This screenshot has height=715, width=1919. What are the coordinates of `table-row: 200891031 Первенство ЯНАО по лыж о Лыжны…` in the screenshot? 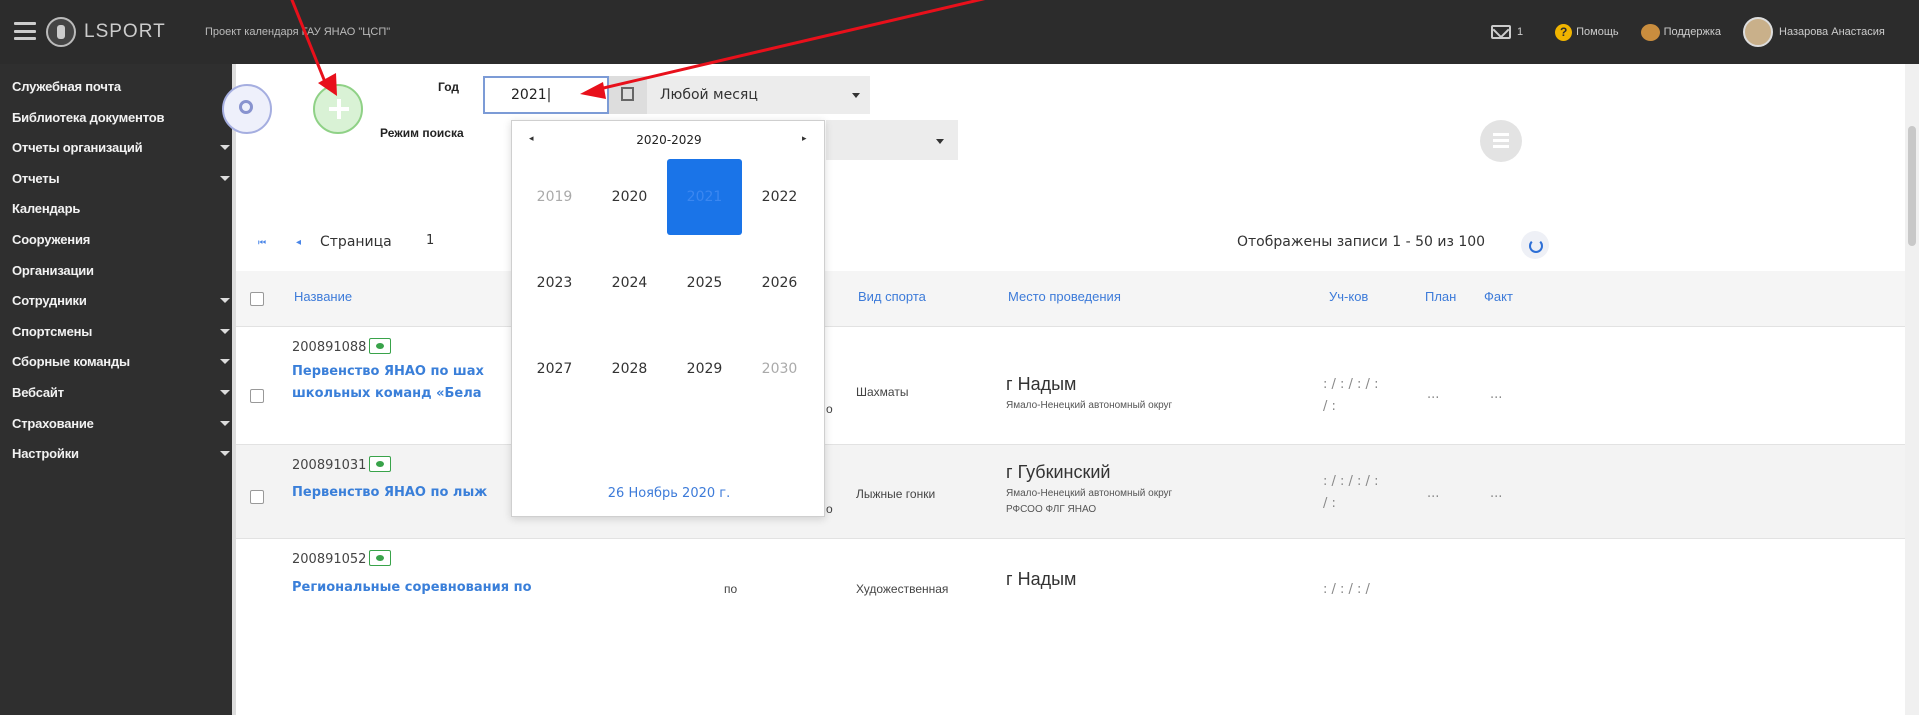 It's located at (1070, 492).